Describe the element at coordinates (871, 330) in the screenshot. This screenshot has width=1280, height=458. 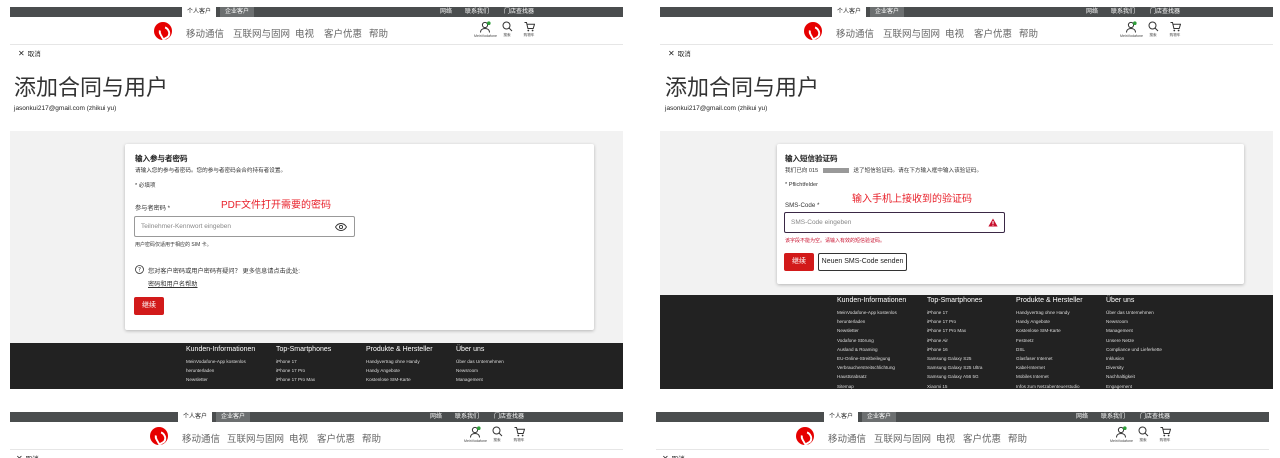
I see `footer-link: Newsletter` at that location.